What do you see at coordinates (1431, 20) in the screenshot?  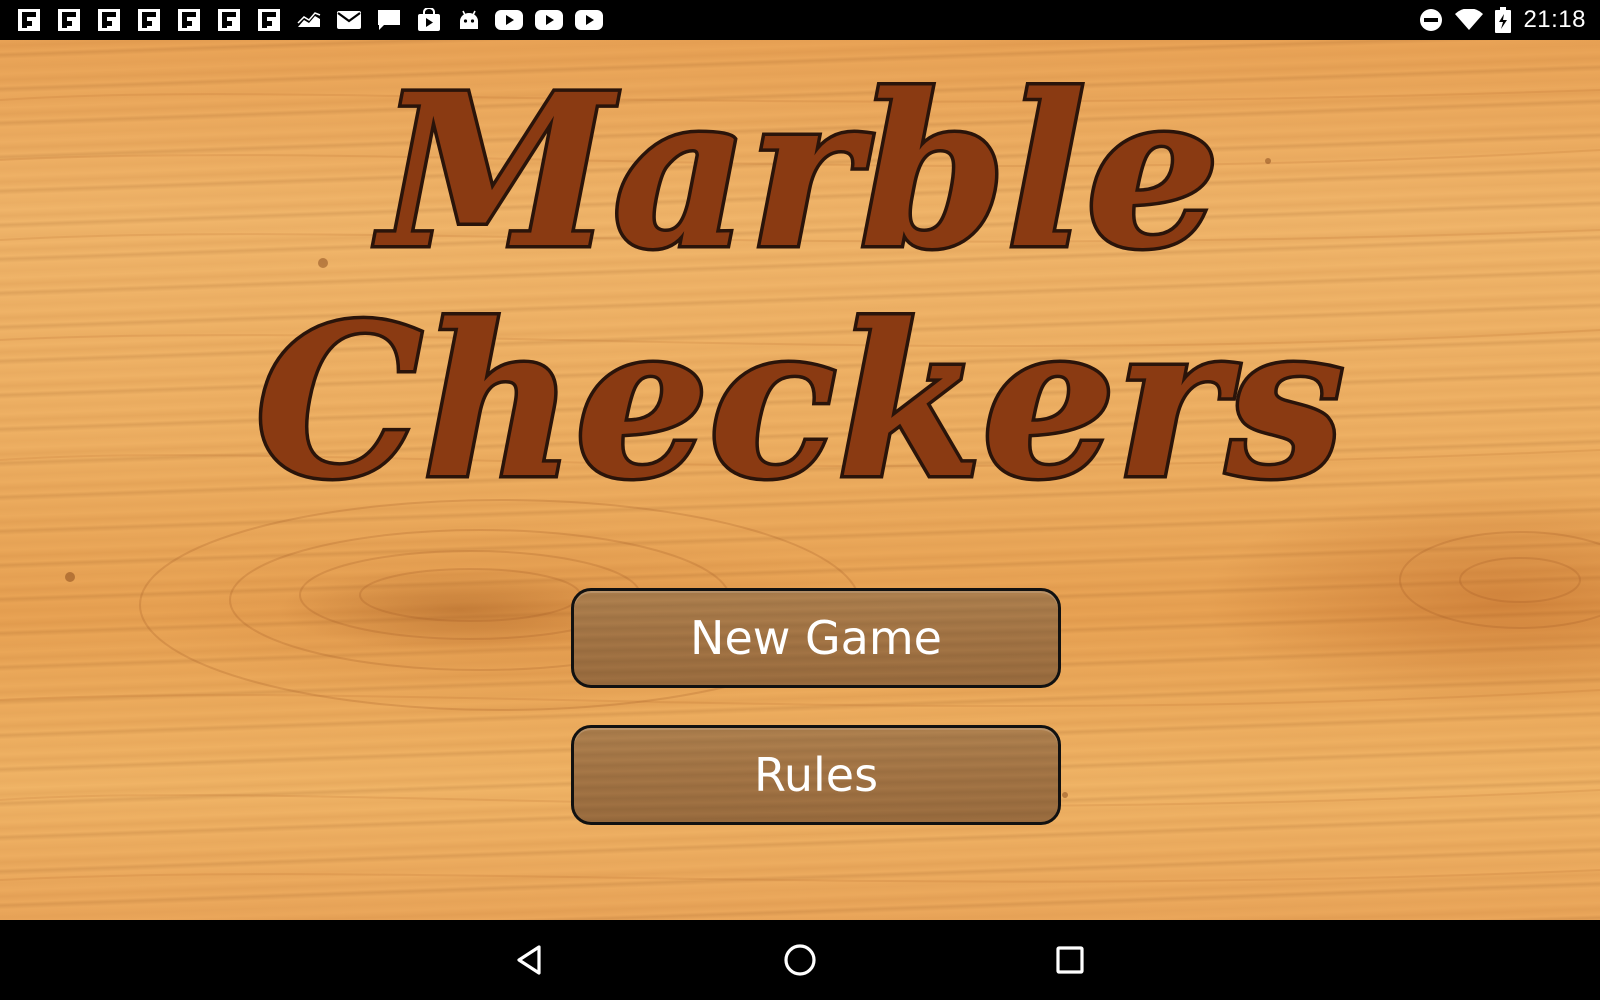 I see `do-not-disturb-icon` at bounding box center [1431, 20].